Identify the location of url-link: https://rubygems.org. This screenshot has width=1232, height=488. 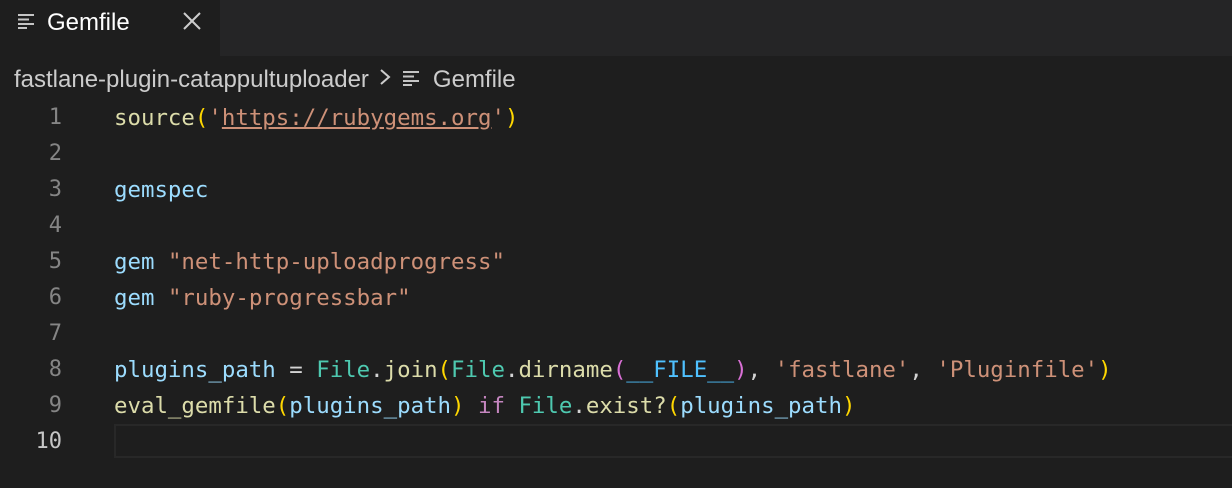
(357, 118).